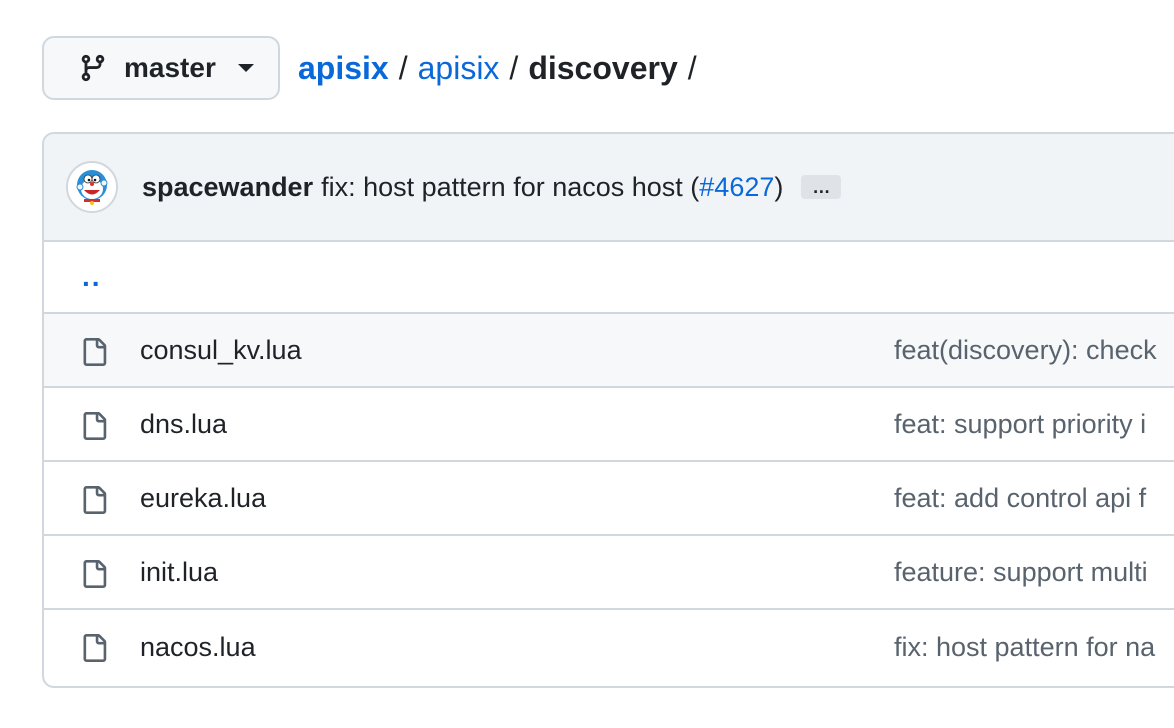 The width and height of the screenshot is (1174, 728). I want to click on file-row: dns.lua feat: support priority i, so click(609, 425).